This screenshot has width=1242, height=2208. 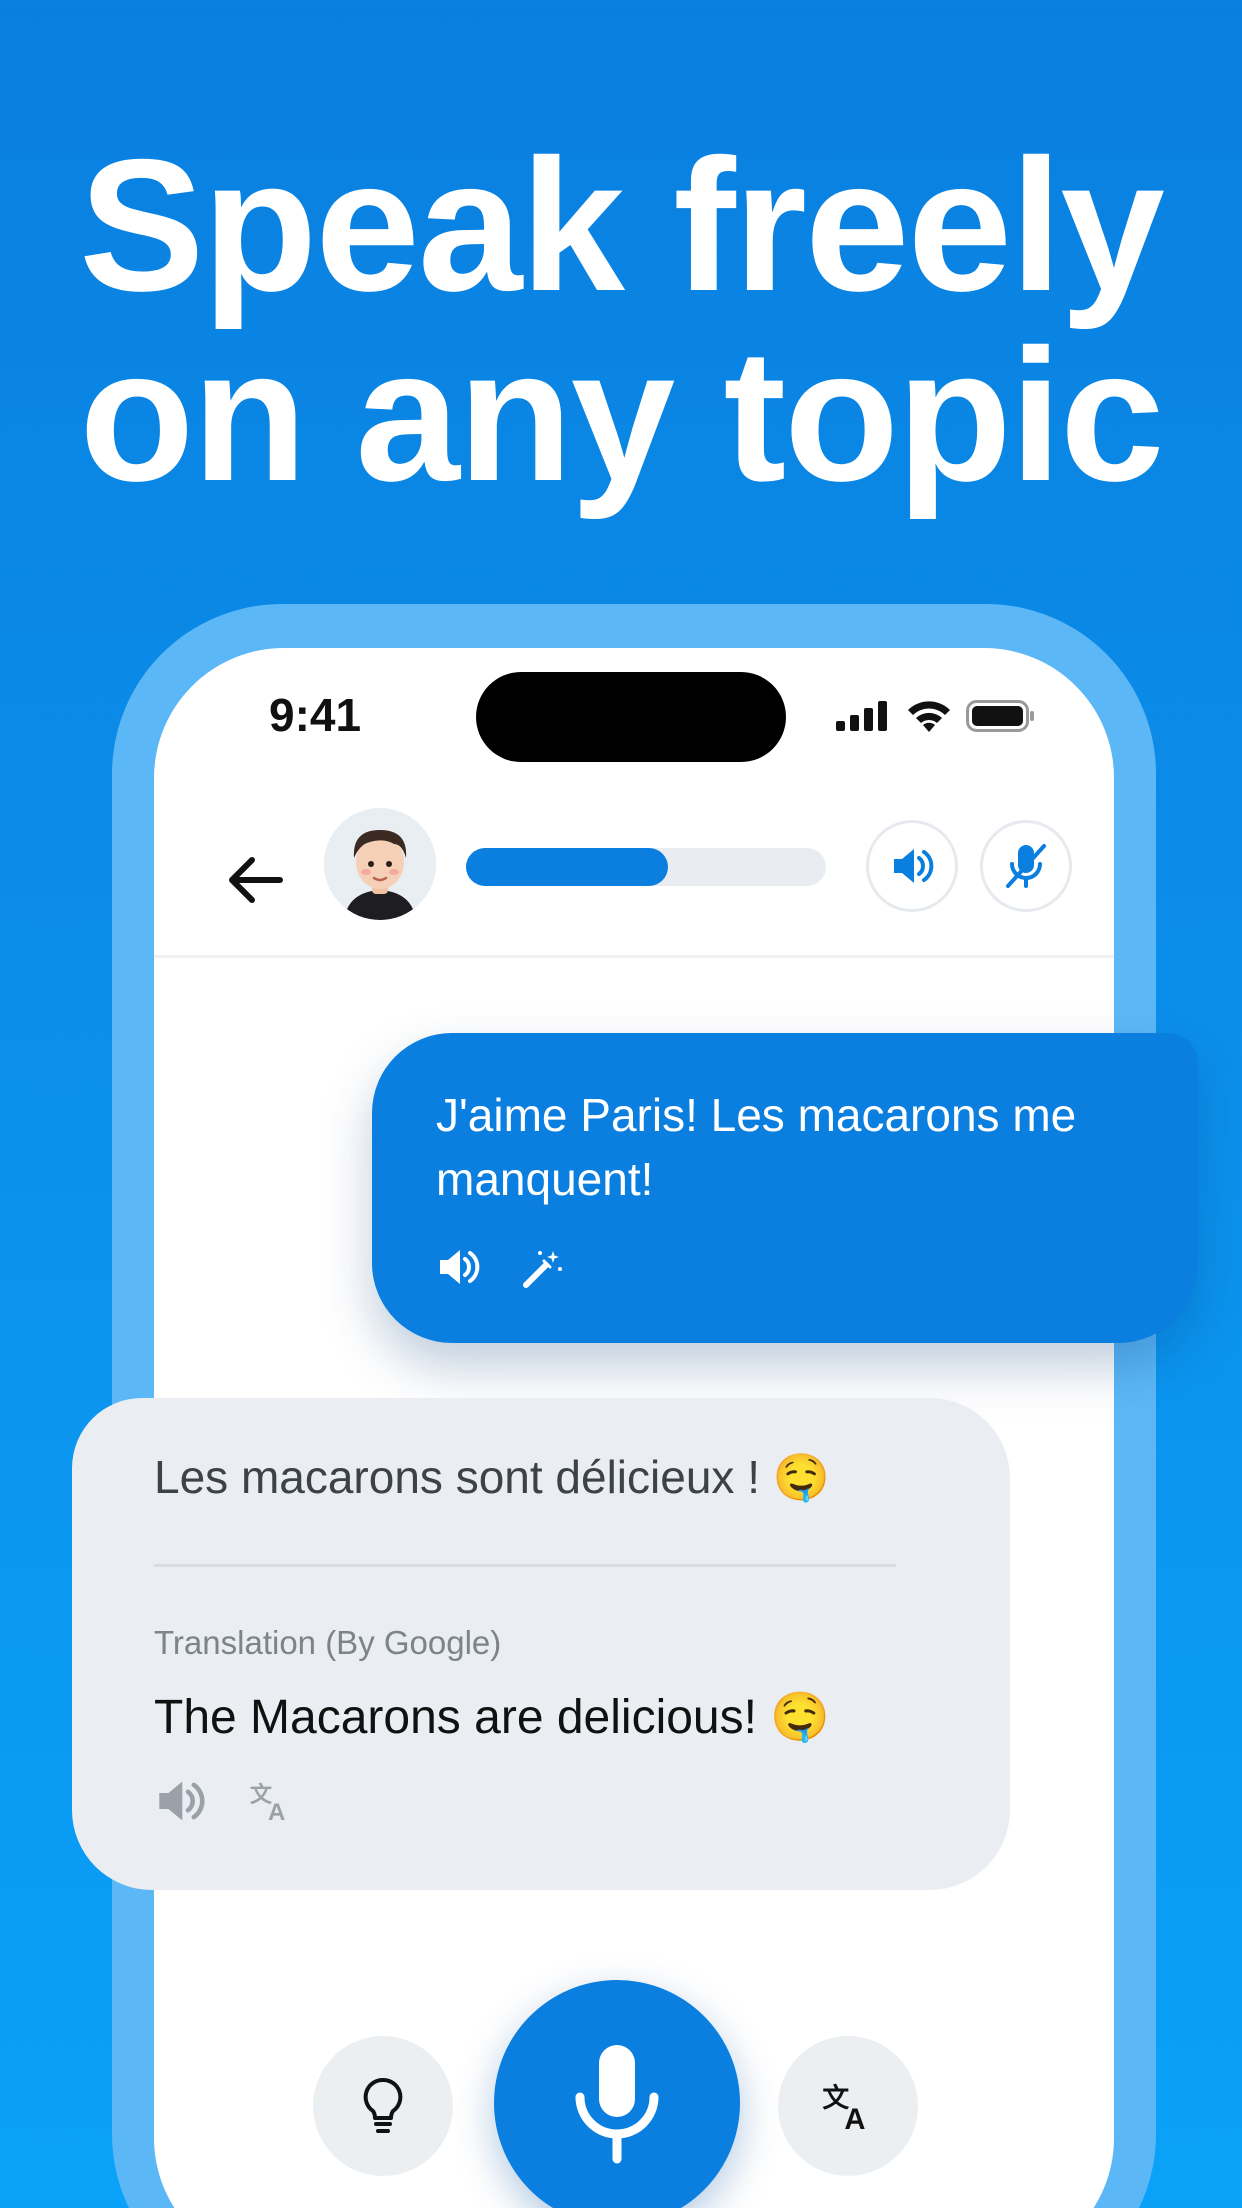 I want to click on speaker-toggle-button, so click(x=912, y=866).